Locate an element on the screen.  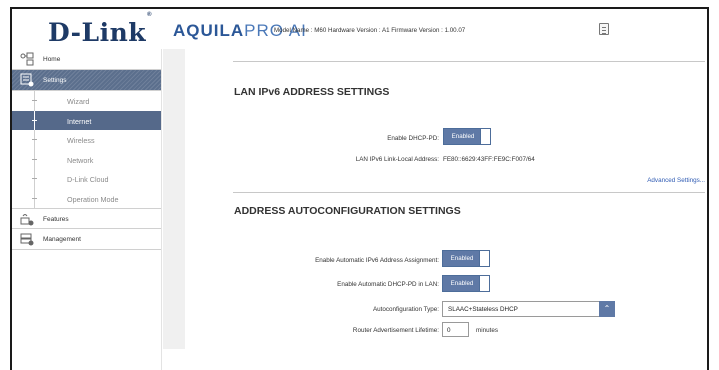
sidebar-item-label: Settings is located at coordinates (55, 80).